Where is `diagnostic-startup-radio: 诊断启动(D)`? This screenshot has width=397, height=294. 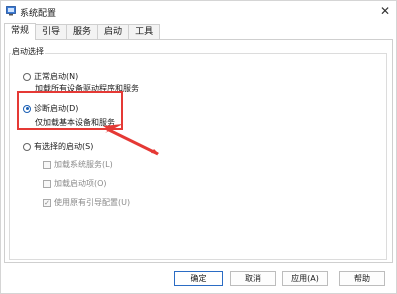 diagnostic-startup-radio: 诊断启动(D) is located at coordinates (50, 108).